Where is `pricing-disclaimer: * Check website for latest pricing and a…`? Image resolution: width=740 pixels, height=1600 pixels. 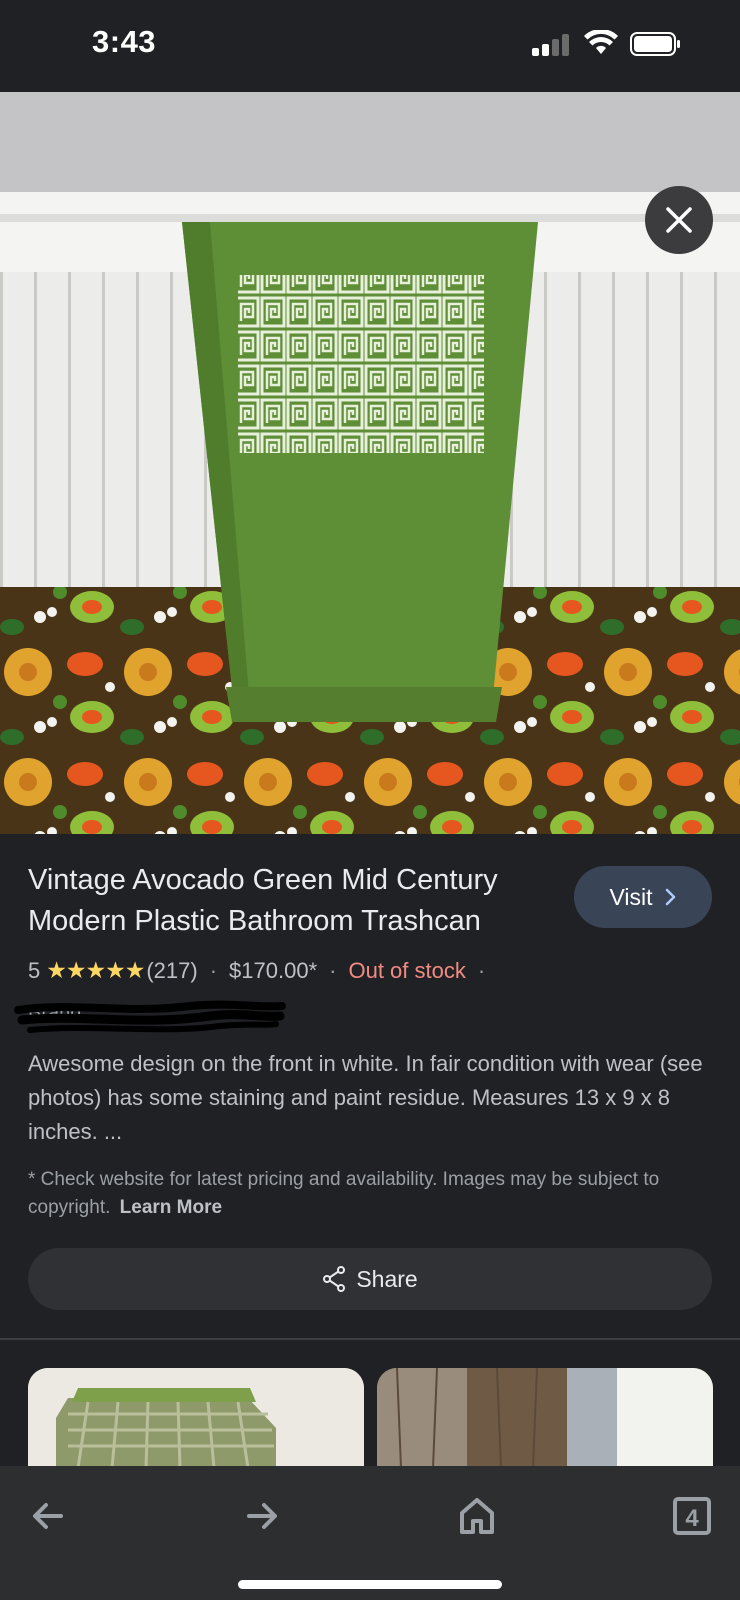
pricing-disclaimer: * Check website for latest pricing and a… is located at coordinates (373, 1194).